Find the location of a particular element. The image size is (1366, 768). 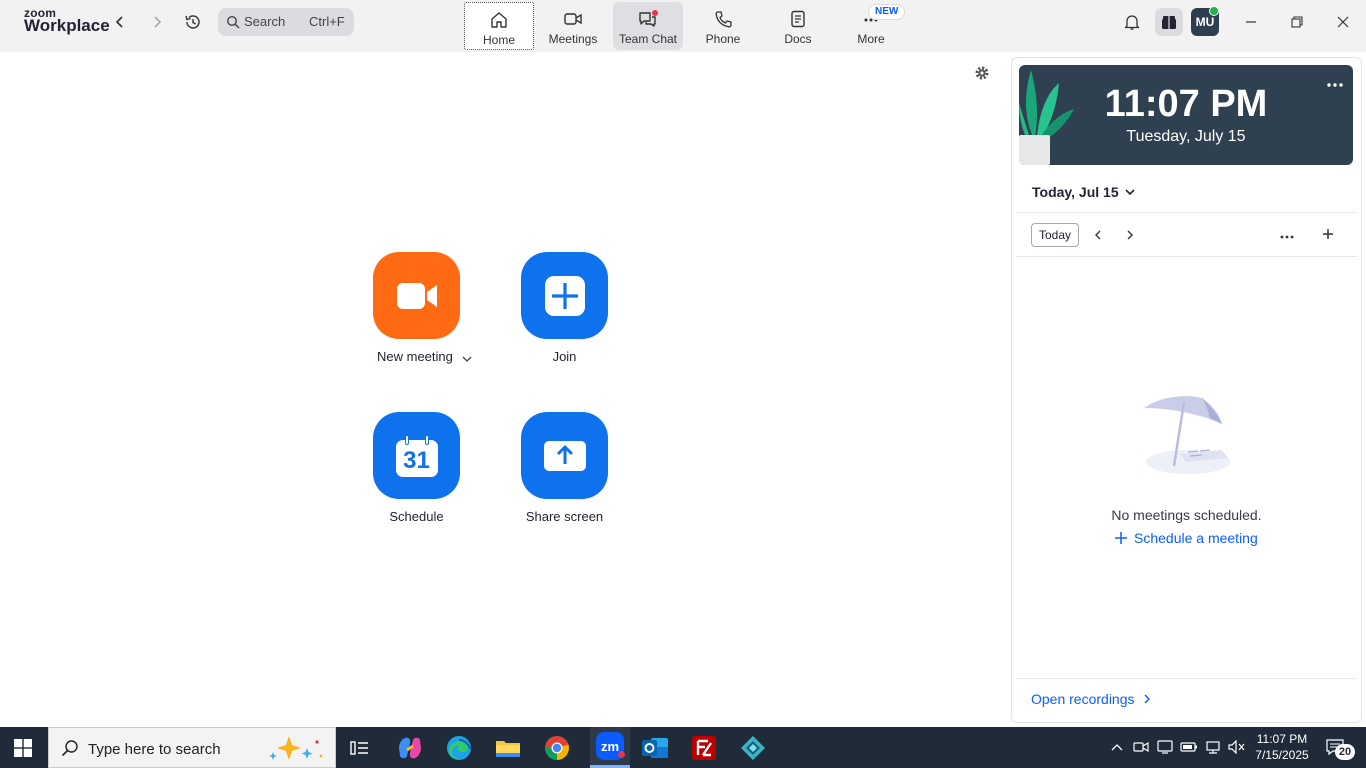

join-label: Join is located at coordinates (564, 356).